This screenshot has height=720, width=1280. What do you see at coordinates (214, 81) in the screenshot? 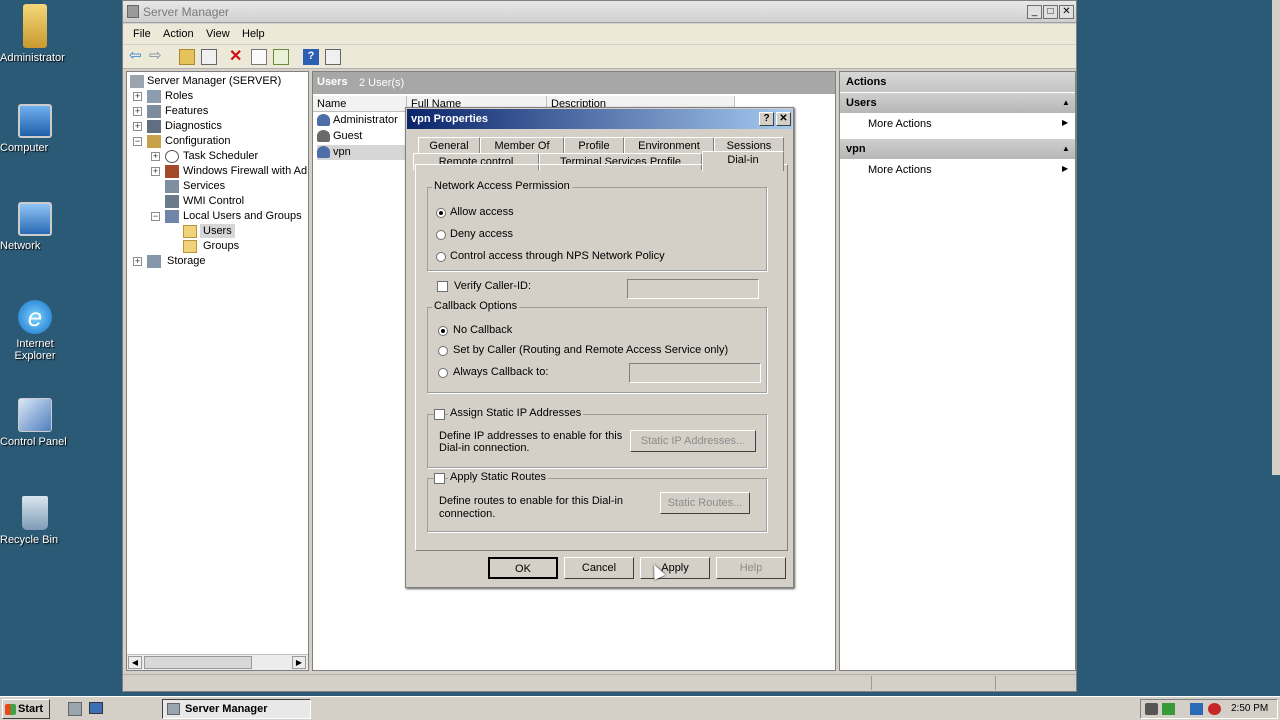
I see `tree-root: Server Manager (SERVER)` at bounding box center [214, 81].